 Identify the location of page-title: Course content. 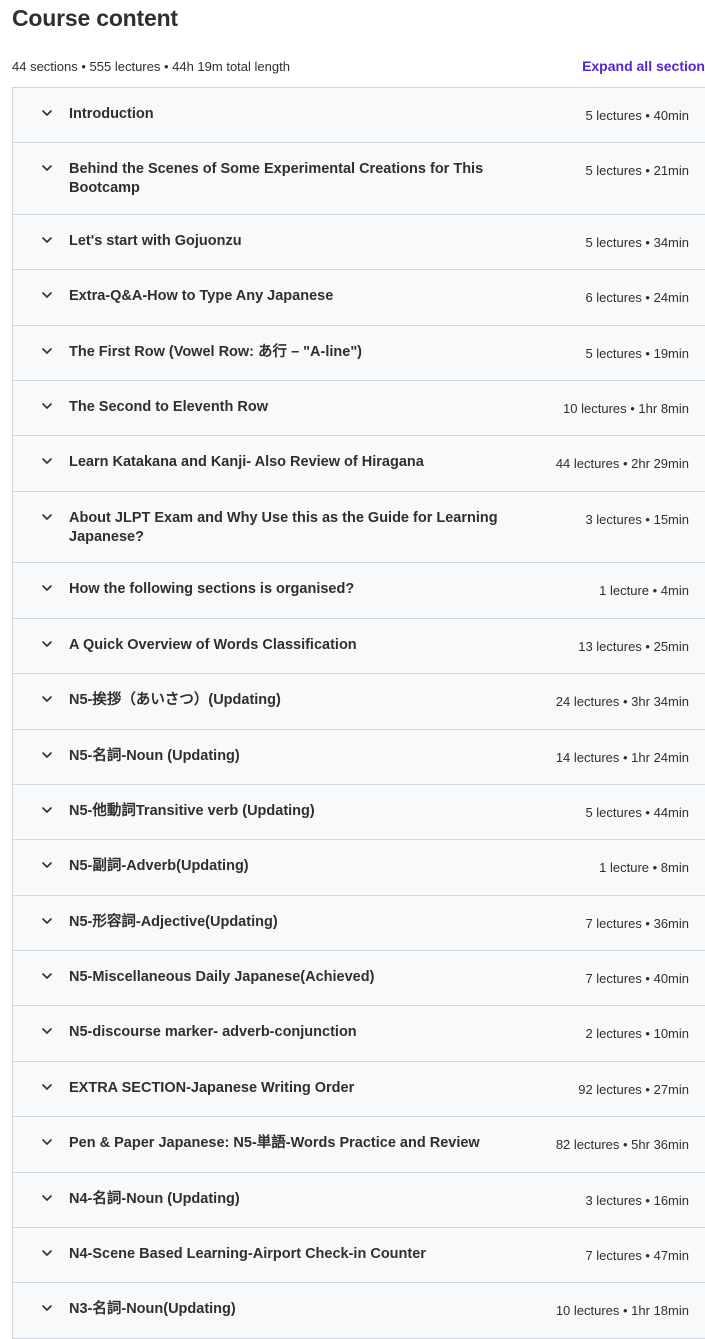
(95, 18).